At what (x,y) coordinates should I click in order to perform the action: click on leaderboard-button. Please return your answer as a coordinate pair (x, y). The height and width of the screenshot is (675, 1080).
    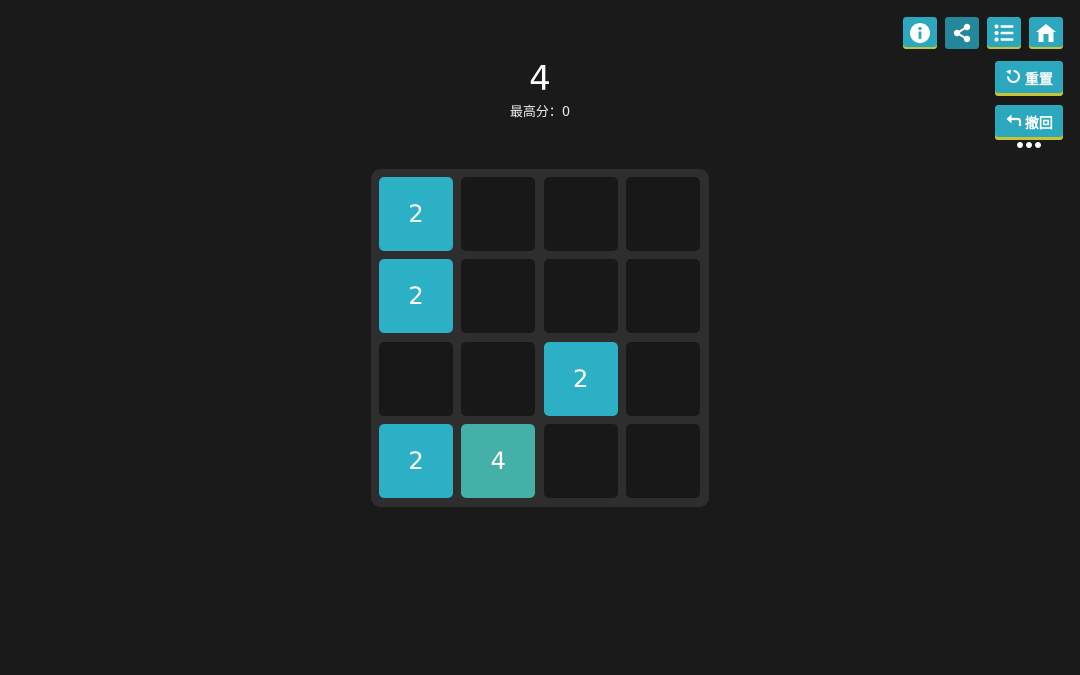
    Looking at the image, I should click on (1004, 33).